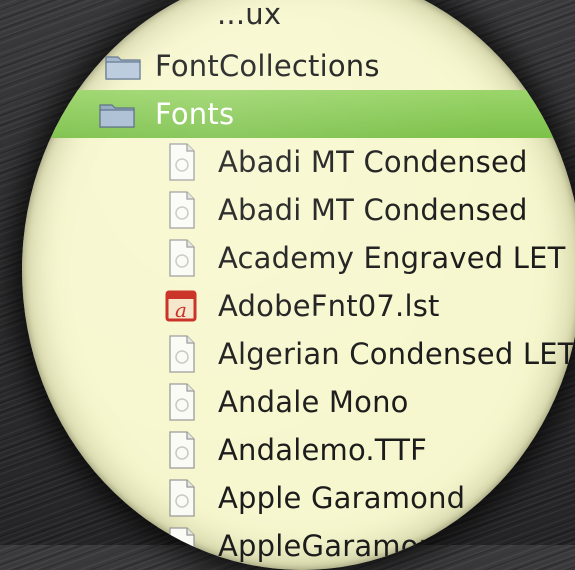  What do you see at coordinates (181, 310) in the screenshot?
I see `svg-text: a` at bounding box center [181, 310].